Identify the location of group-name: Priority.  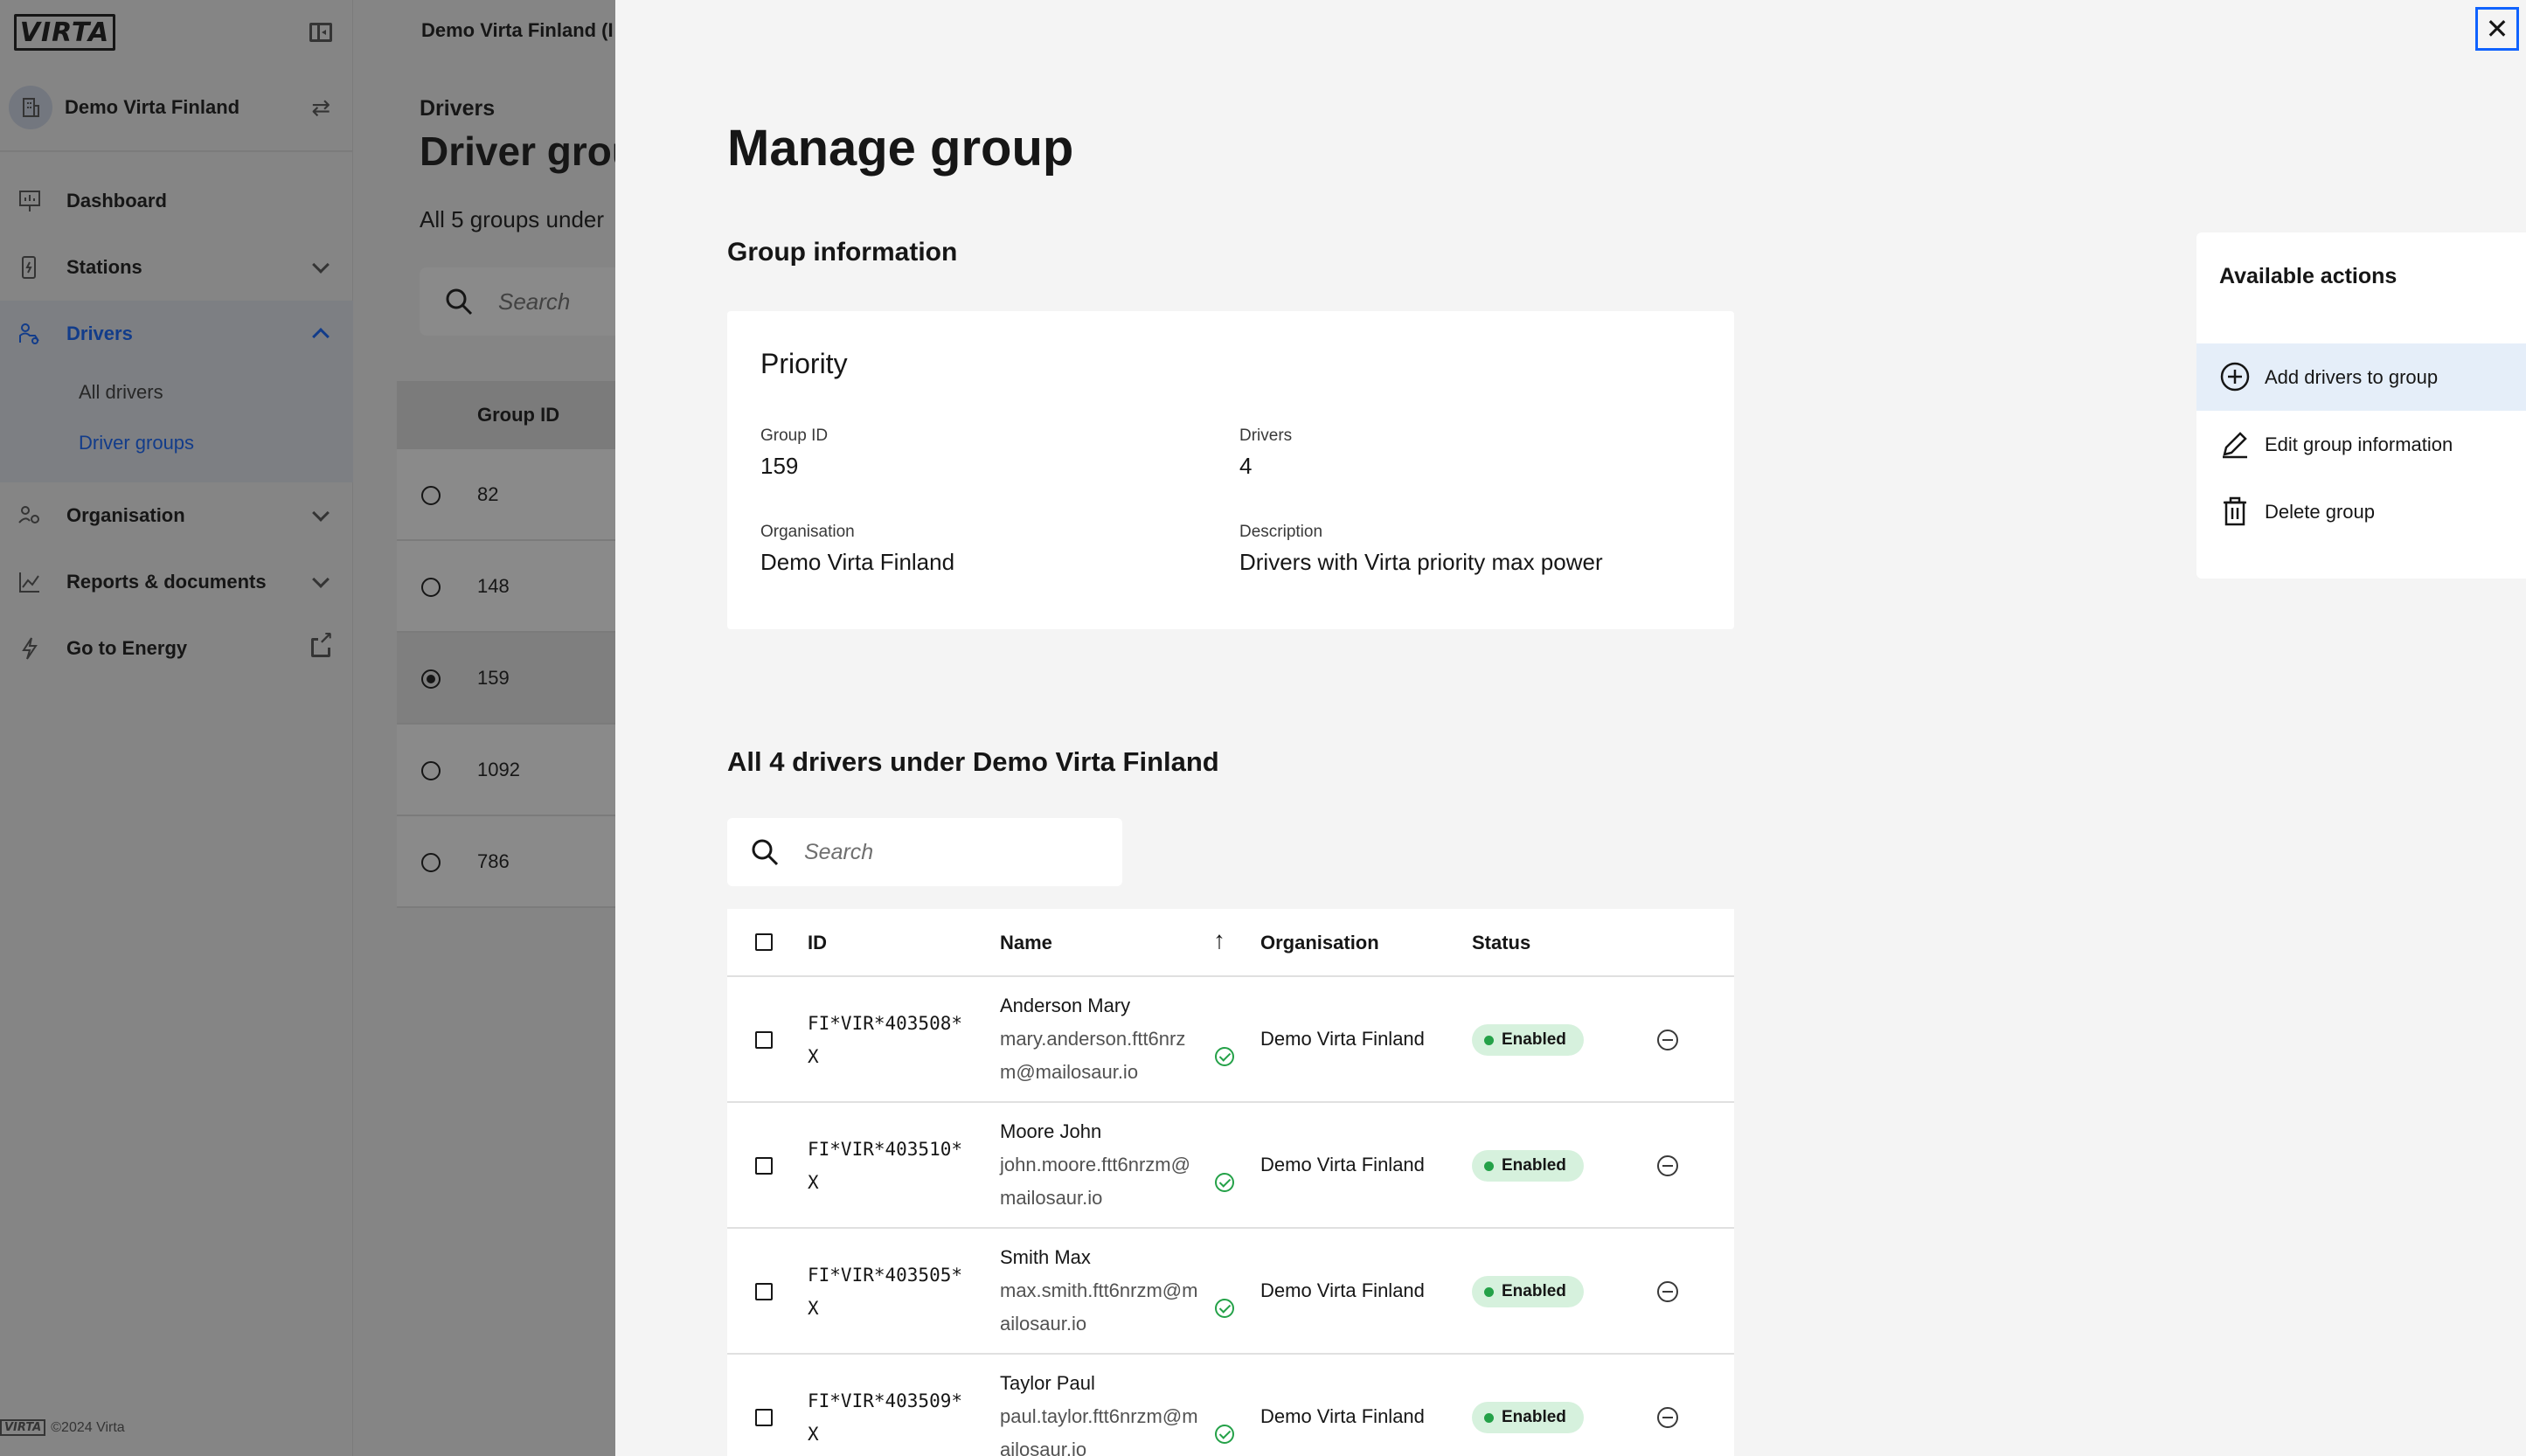
(804, 363).